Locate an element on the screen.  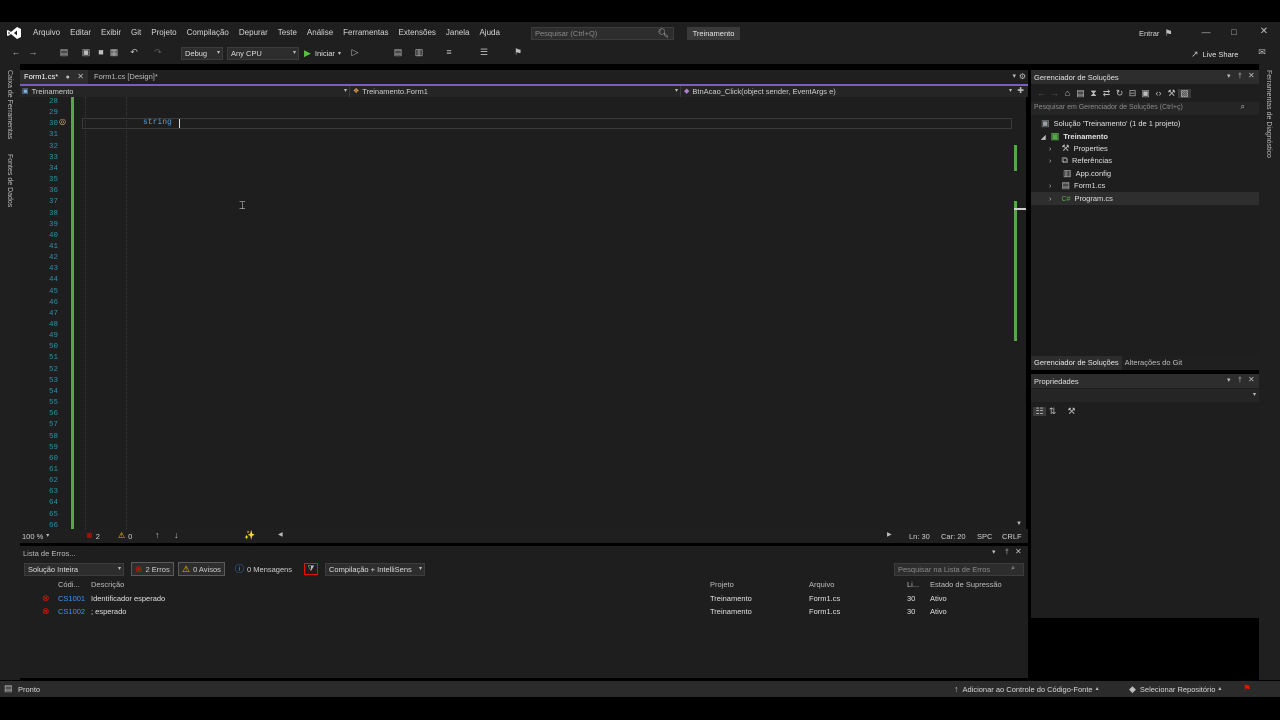
refresh-icon: ↻ is located at coordinates (1119, 93).